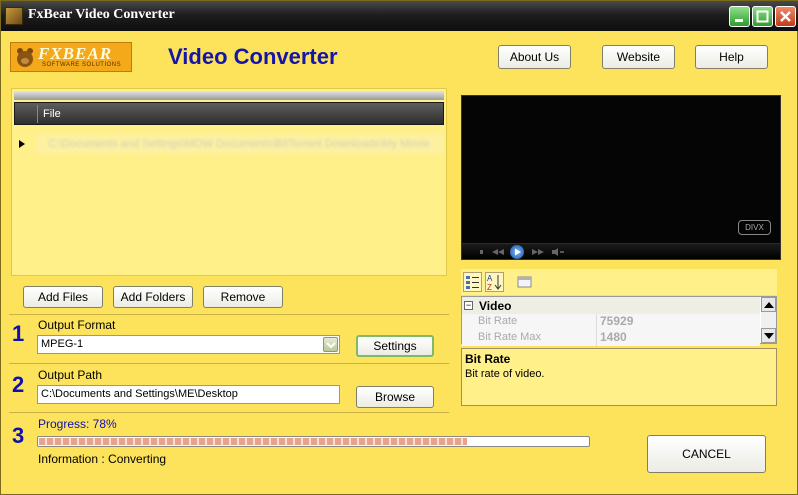 Image resolution: width=798 pixels, height=495 pixels. I want to click on video-preview: DIVX, so click(621, 177).